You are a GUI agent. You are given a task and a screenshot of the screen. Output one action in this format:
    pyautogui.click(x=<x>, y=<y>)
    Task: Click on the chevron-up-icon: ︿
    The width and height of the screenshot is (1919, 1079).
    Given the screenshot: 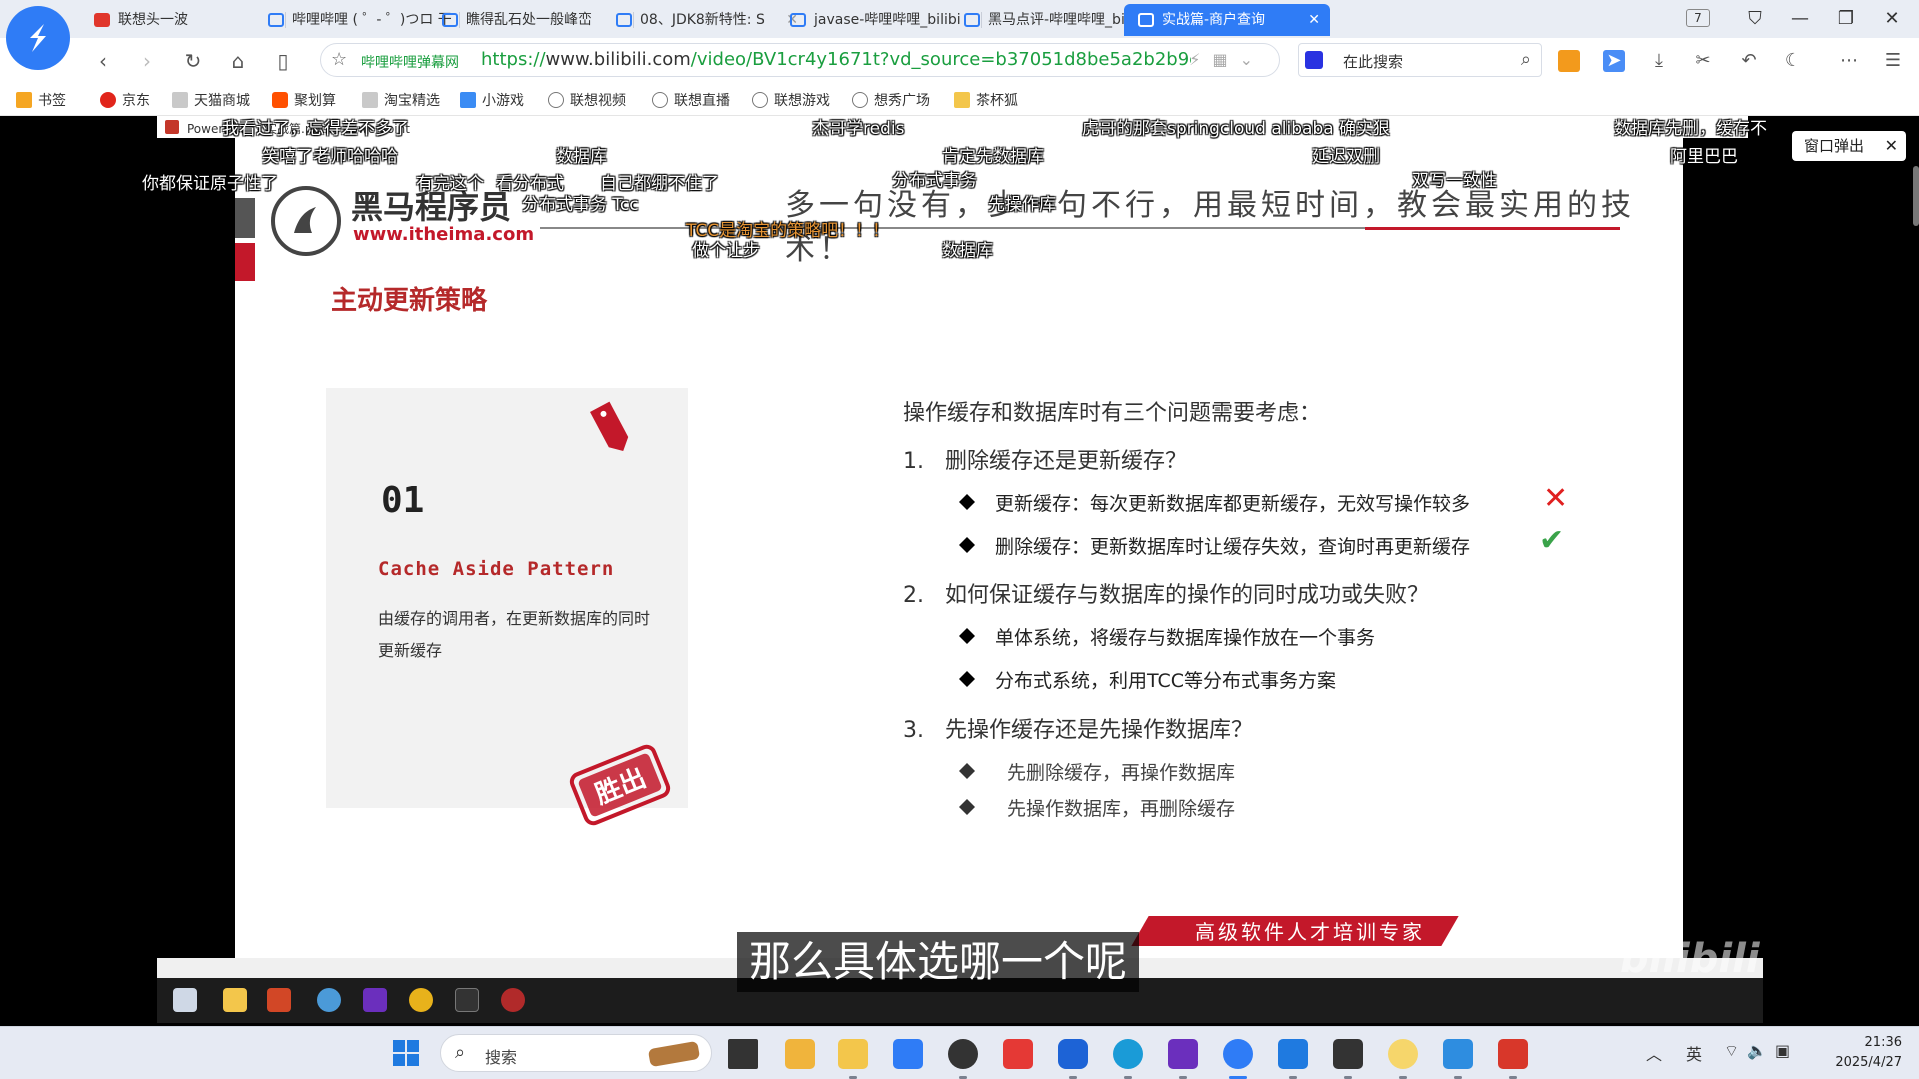 What is the action you would take?
    pyautogui.click(x=1654, y=1053)
    